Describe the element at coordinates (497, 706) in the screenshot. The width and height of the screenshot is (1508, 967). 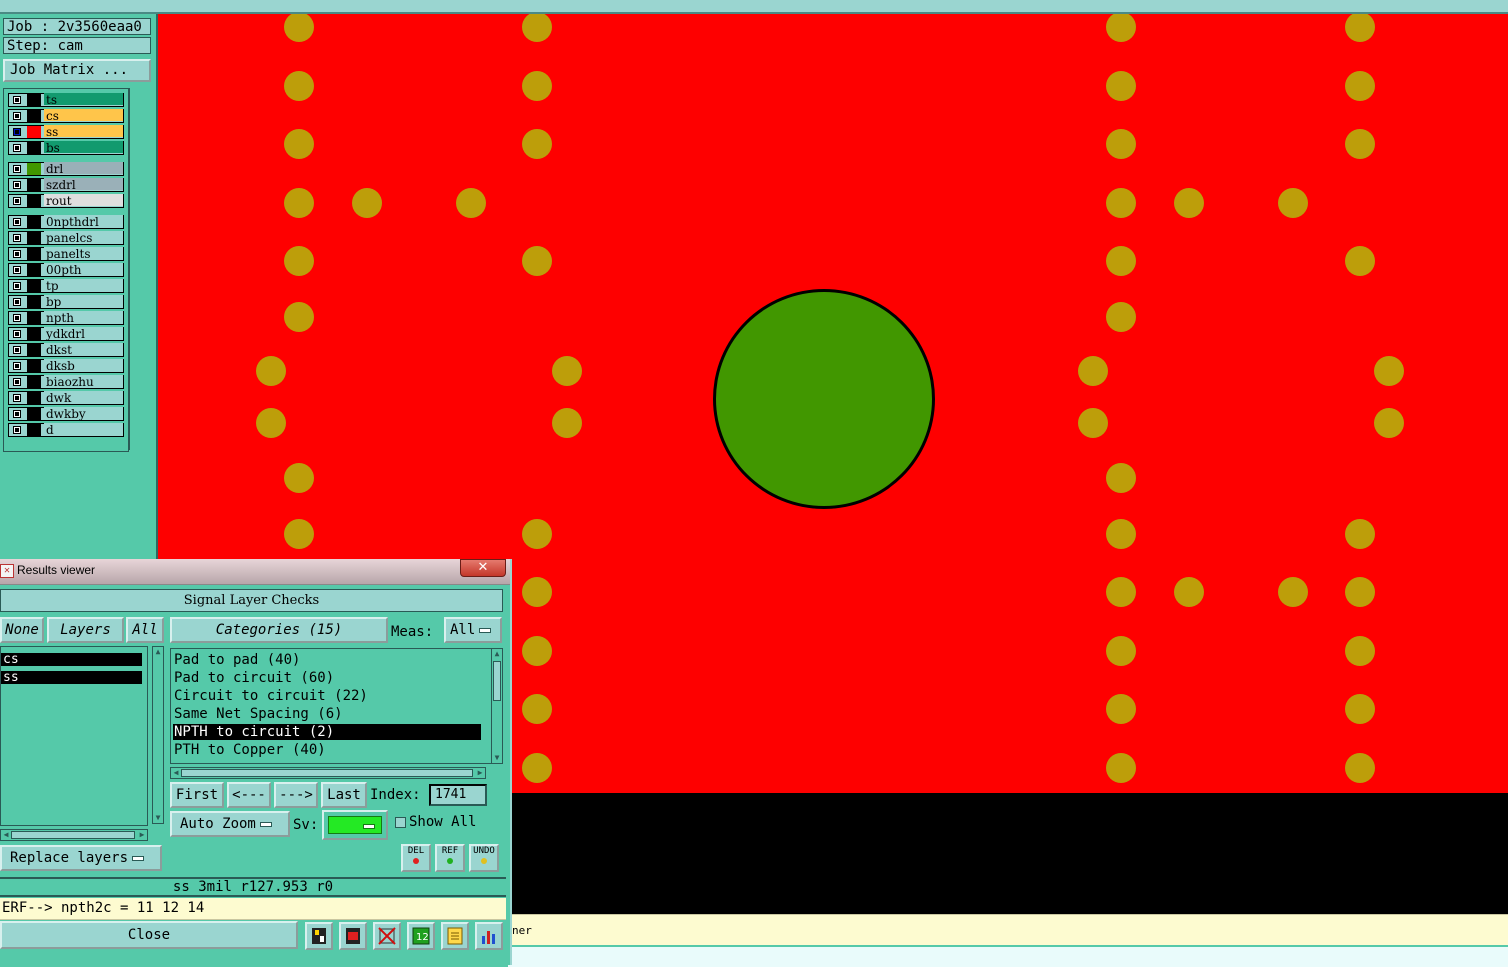
I see `categories-vscrollbar: ▲ ▼` at that location.